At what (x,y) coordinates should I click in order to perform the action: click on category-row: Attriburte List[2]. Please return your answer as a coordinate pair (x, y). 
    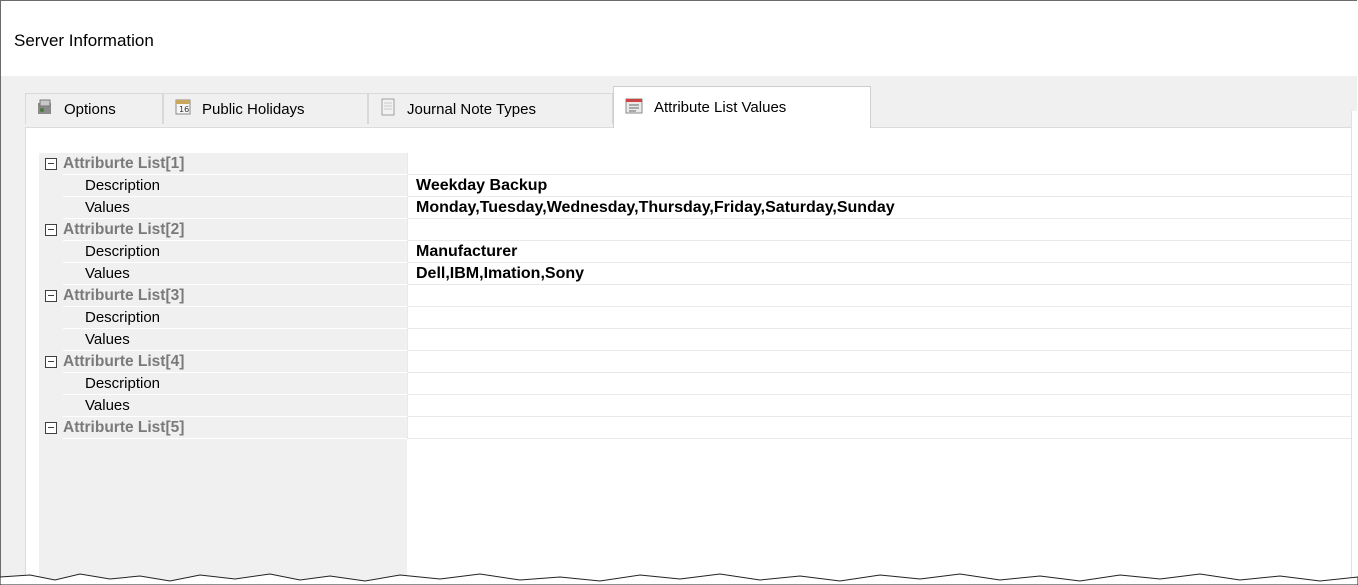
    Looking at the image, I should click on (698, 230).